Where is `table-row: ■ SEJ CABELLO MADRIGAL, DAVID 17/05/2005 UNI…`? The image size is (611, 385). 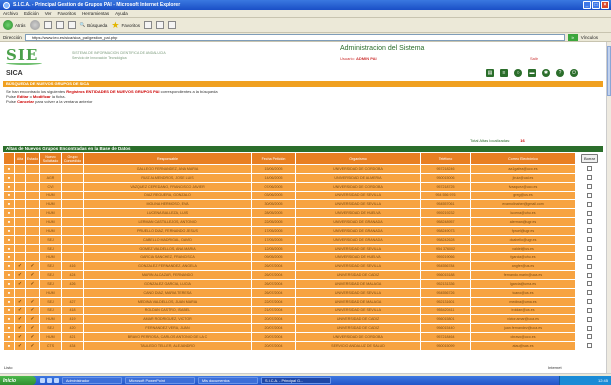 table-row: ■ SEJ CABELLO MADRIGAL, DAVID 17/05/2005 UNI… is located at coordinates (303, 239).